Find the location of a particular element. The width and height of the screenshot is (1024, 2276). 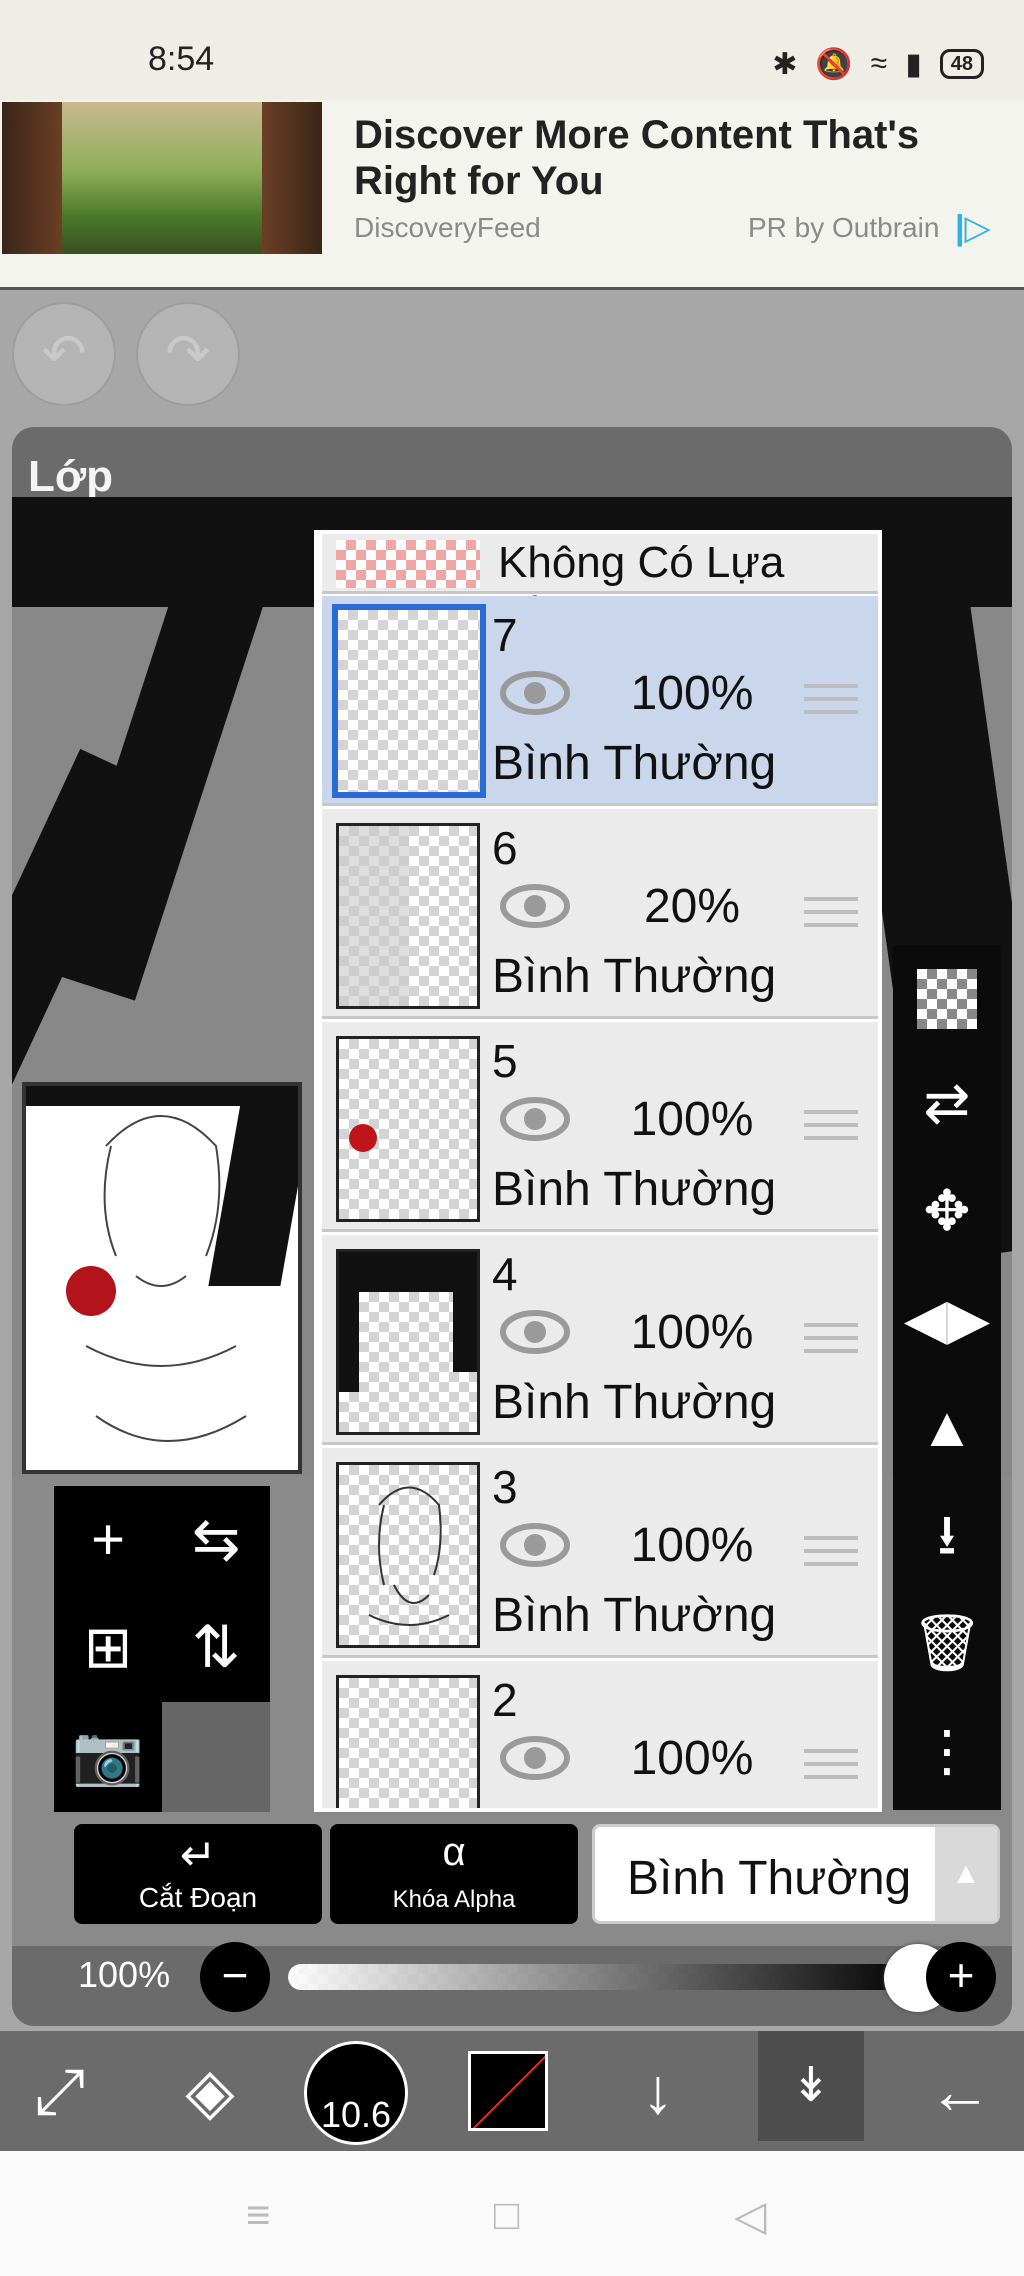

layer-row-4: 4 100% Bình Thường is located at coordinates (600, 1340).